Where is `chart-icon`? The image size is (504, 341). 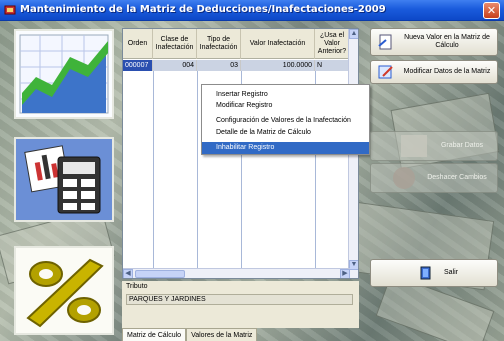
chart-icon is located at coordinates (64, 74).